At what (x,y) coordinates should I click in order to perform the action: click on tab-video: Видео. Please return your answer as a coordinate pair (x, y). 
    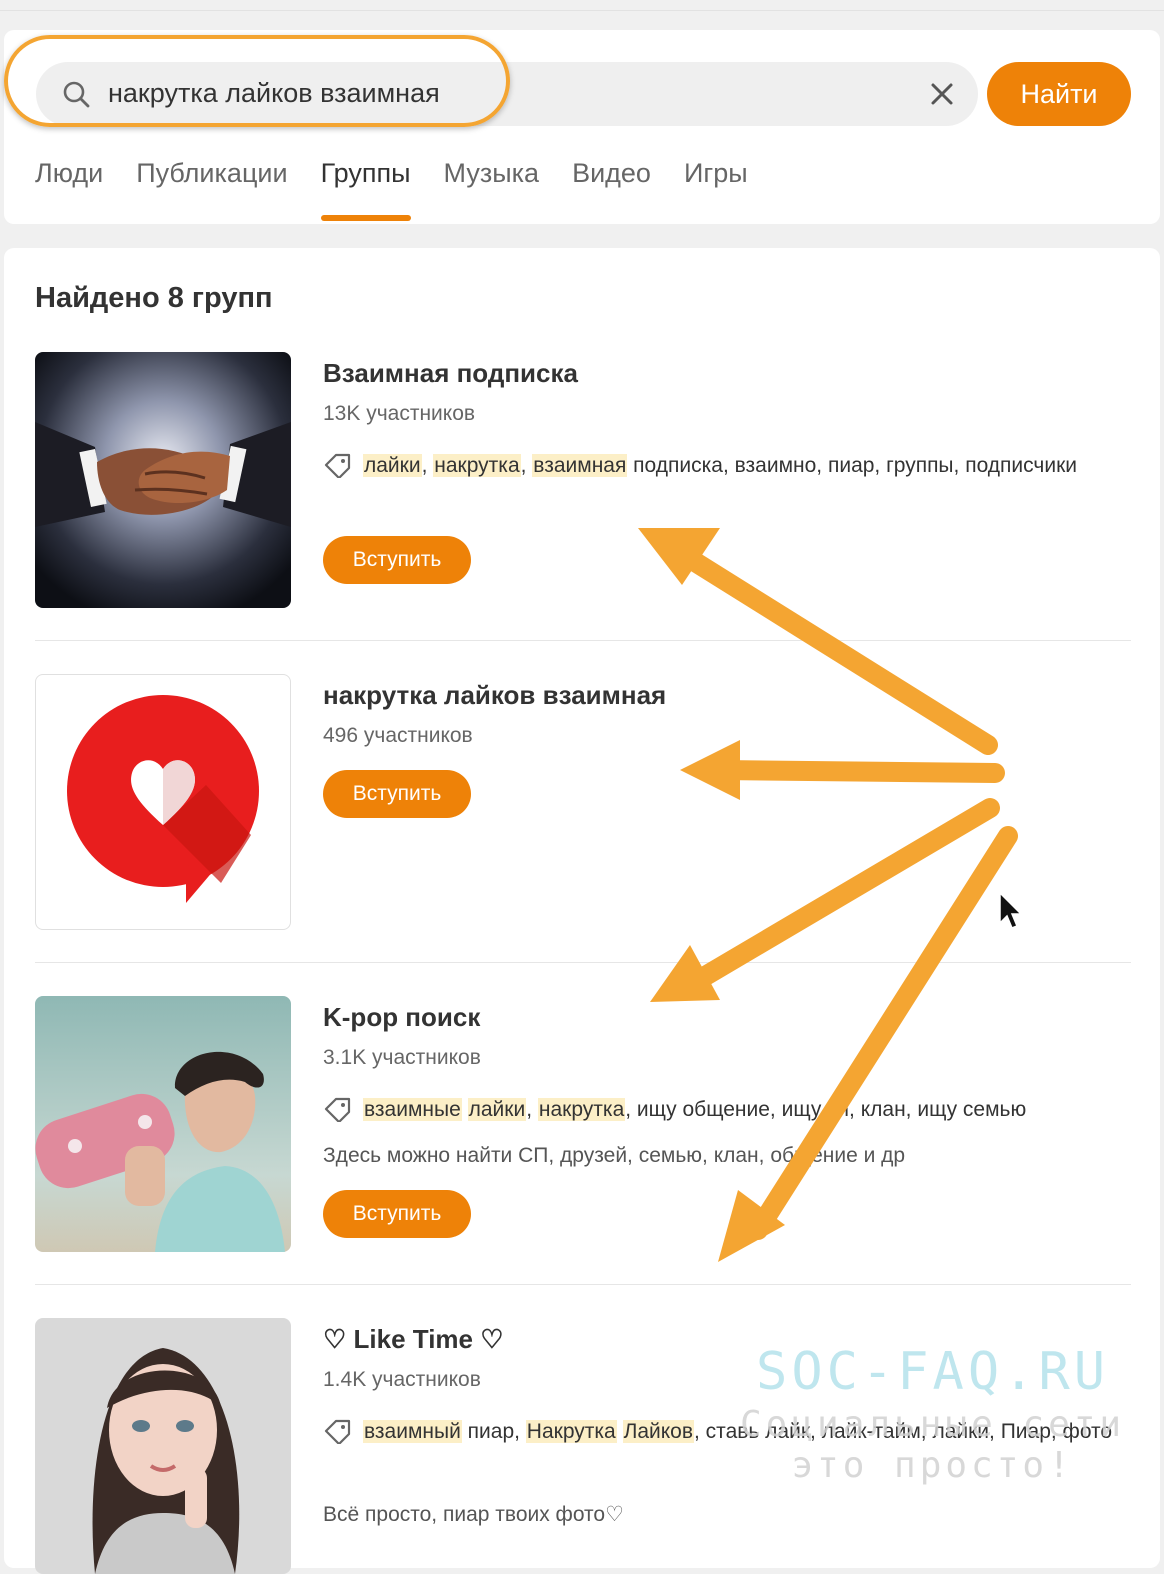
    Looking at the image, I should click on (611, 173).